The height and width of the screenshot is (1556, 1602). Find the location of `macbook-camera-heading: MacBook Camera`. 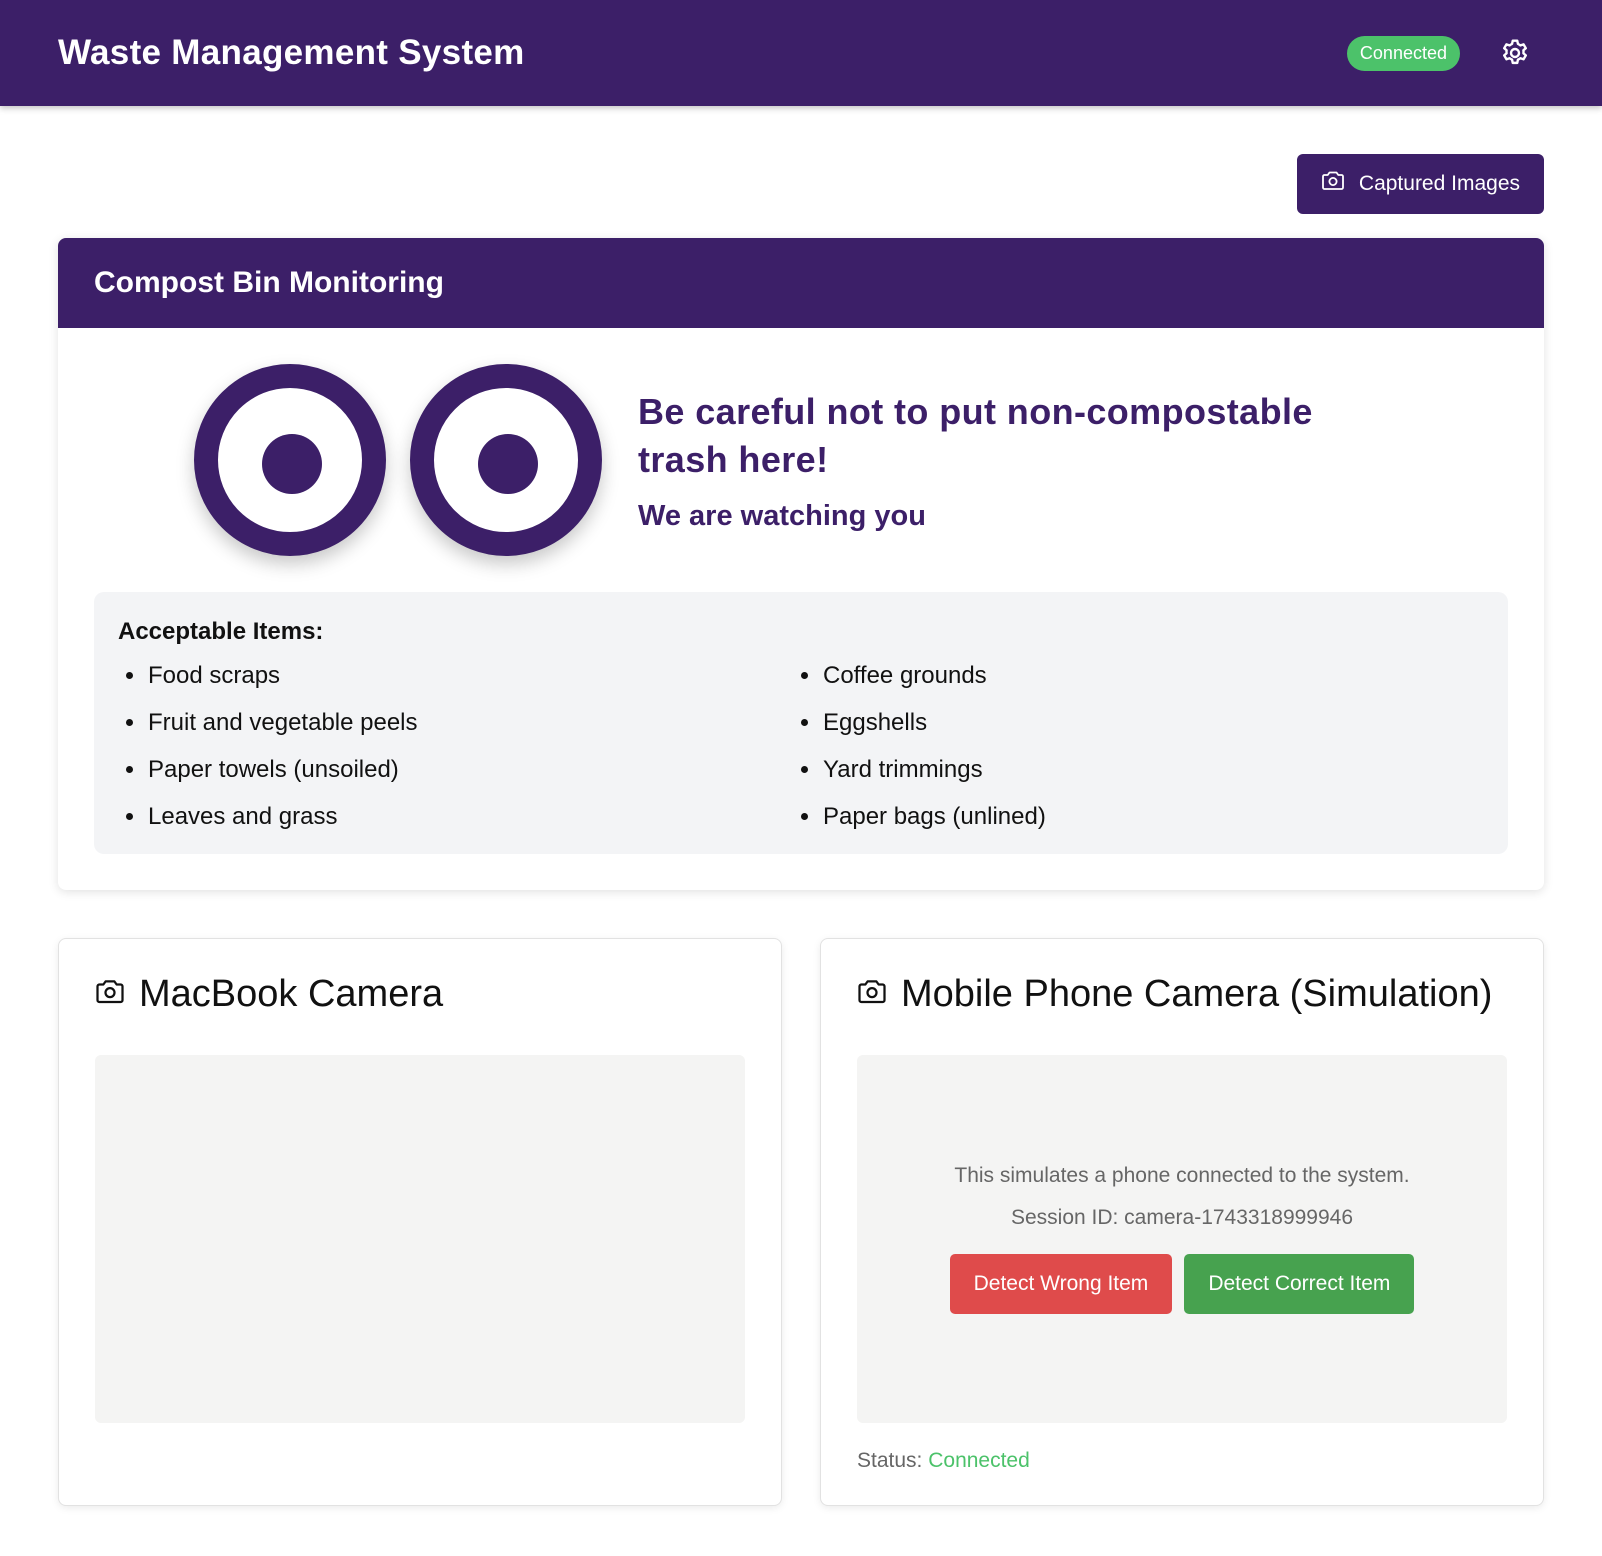

macbook-camera-heading: MacBook Camera is located at coordinates (420, 994).